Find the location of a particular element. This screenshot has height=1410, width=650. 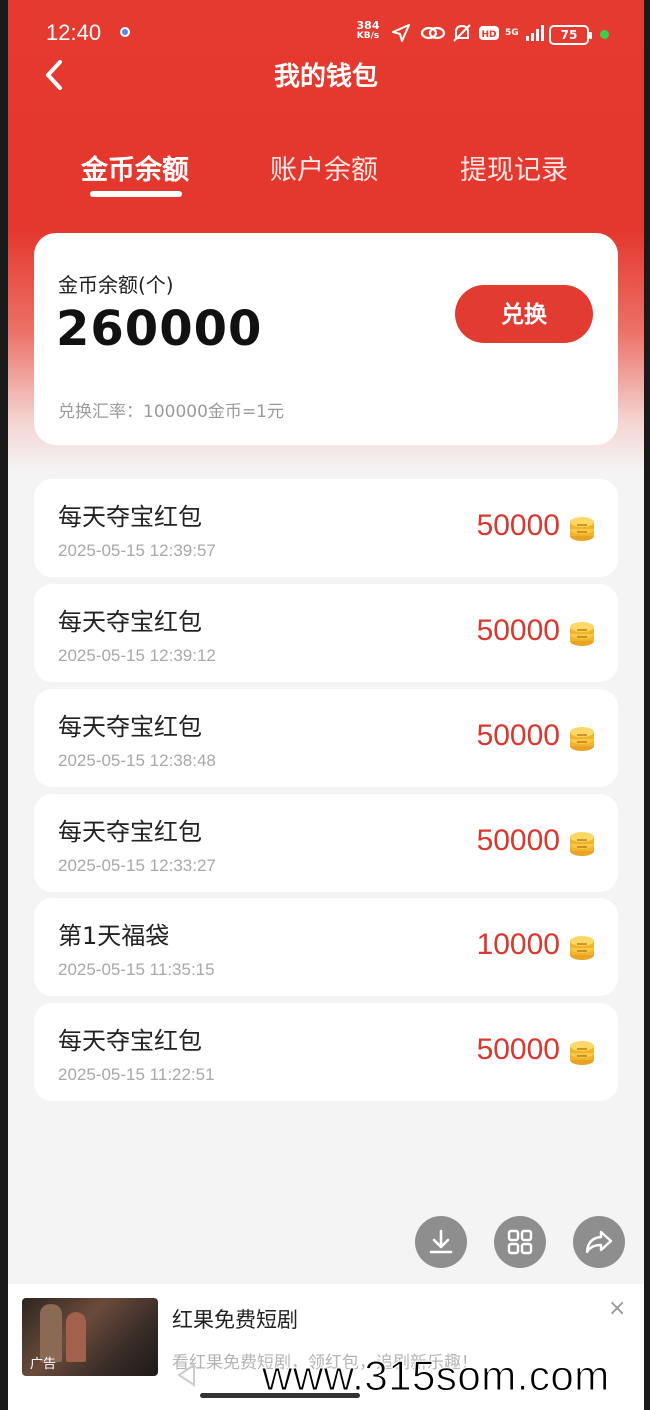

watermark-text: www.315som.com is located at coordinates (436, 1376).